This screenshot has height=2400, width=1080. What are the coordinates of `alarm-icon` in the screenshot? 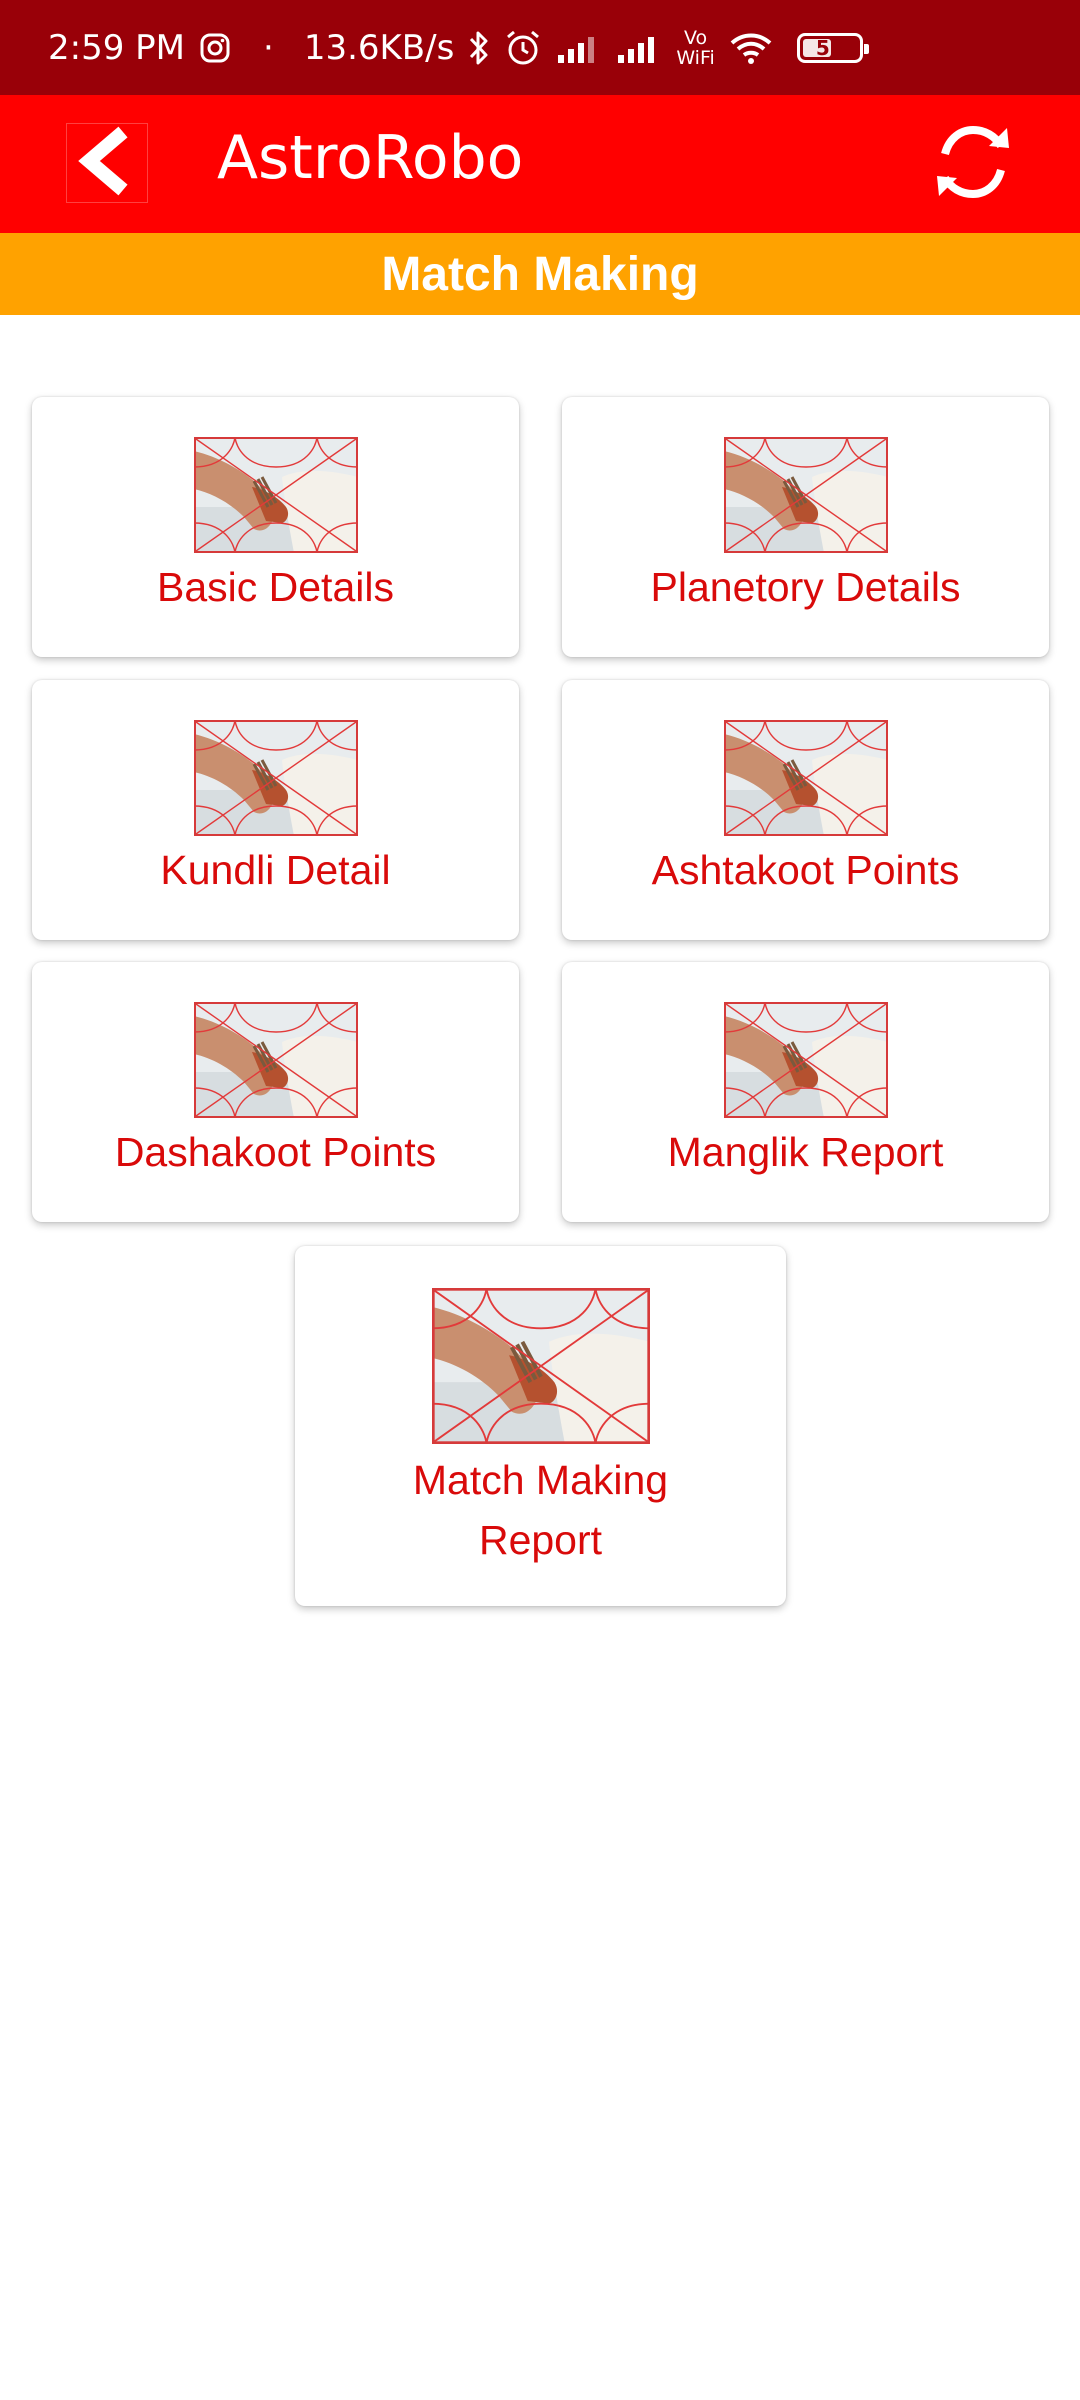 It's located at (523, 48).